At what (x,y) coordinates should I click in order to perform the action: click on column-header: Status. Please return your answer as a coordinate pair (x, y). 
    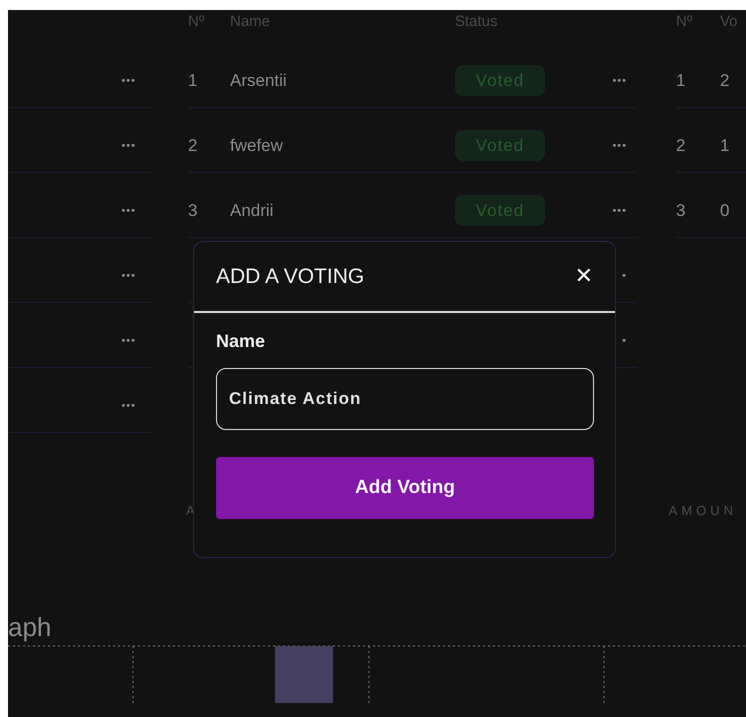
    Looking at the image, I should click on (477, 22).